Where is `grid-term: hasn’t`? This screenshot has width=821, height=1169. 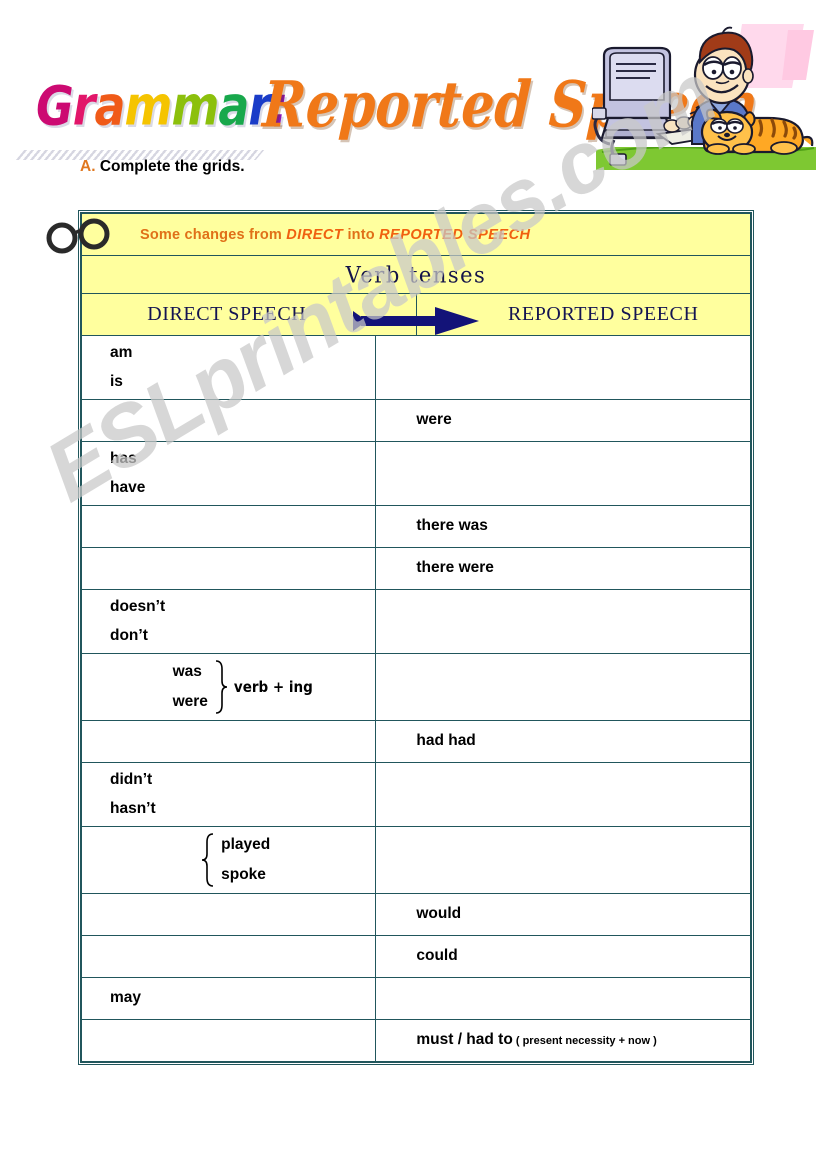 grid-term: hasn’t is located at coordinates (133, 808).